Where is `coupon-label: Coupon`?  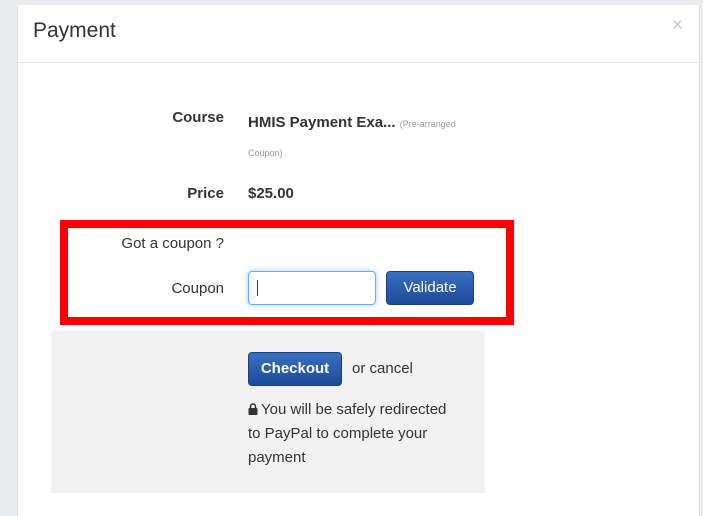 coupon-label: Coupon is located at coordinates (197, 288).